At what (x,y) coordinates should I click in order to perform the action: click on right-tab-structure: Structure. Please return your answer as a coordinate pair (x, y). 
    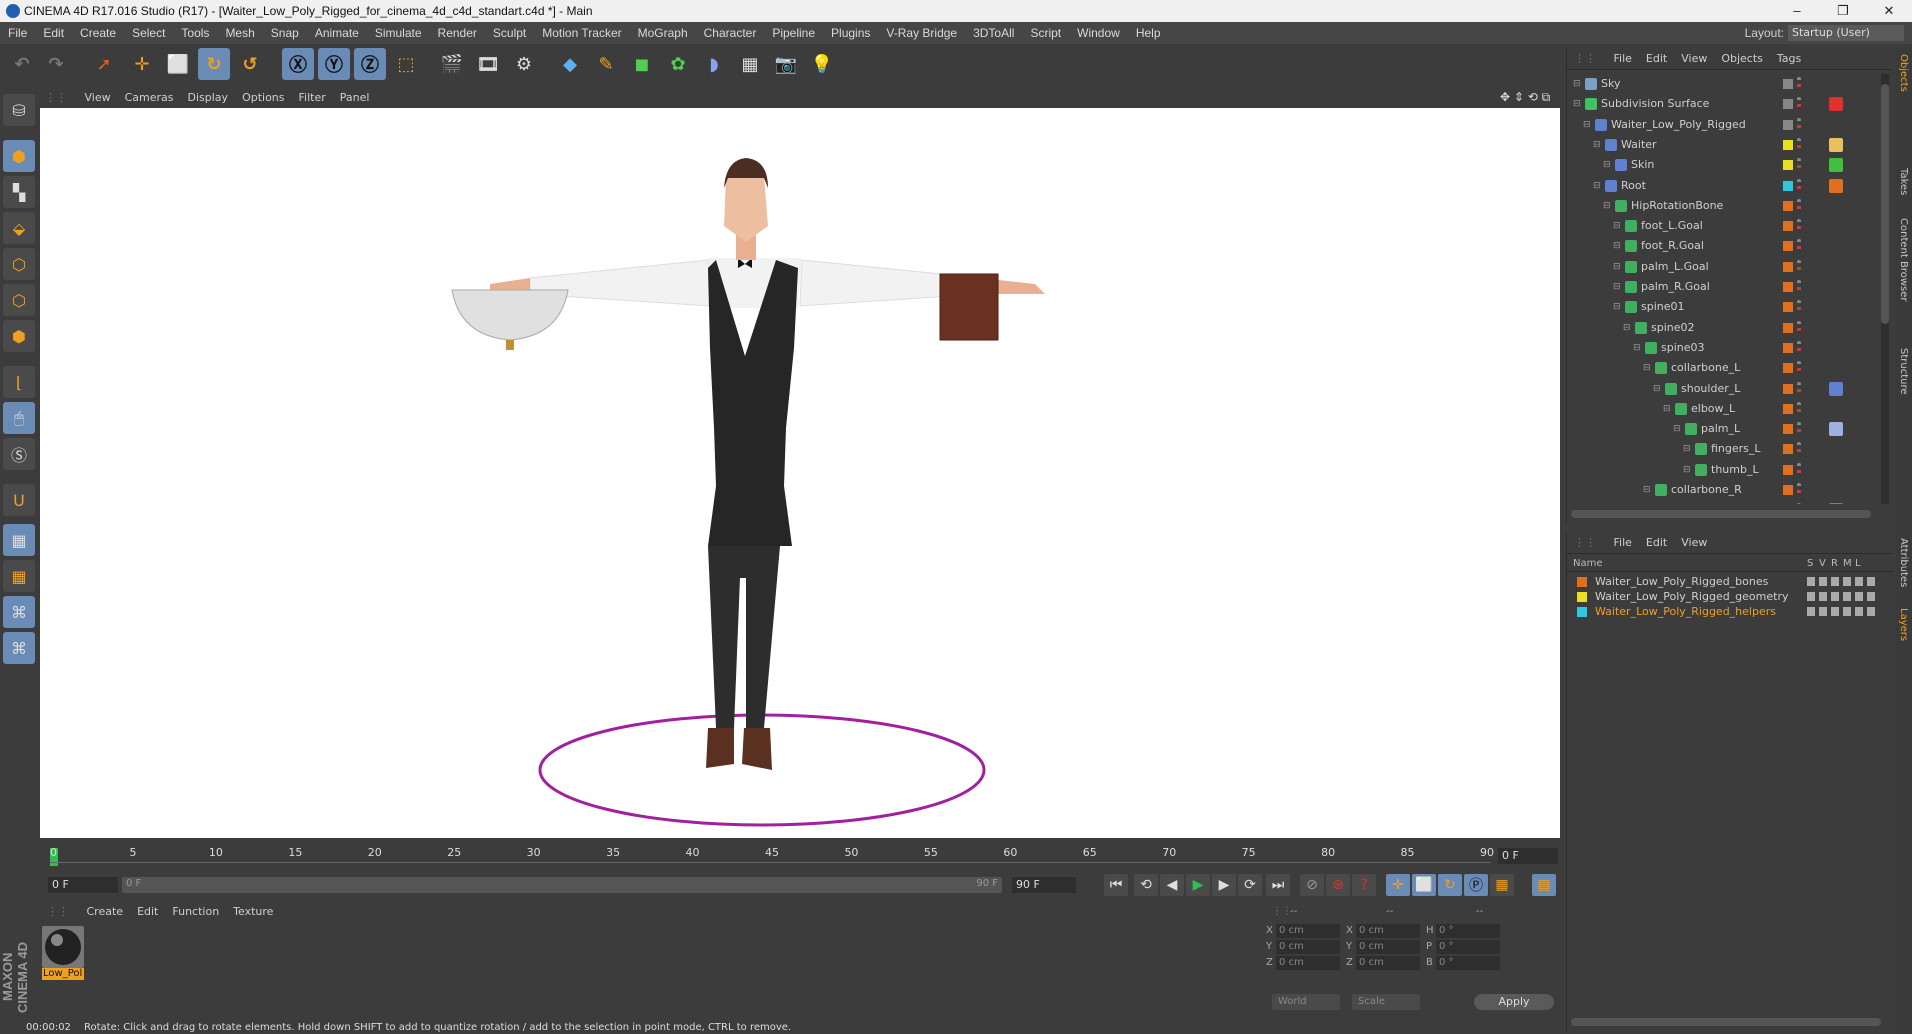
    Looking at the image, I should click on (1903, 371).